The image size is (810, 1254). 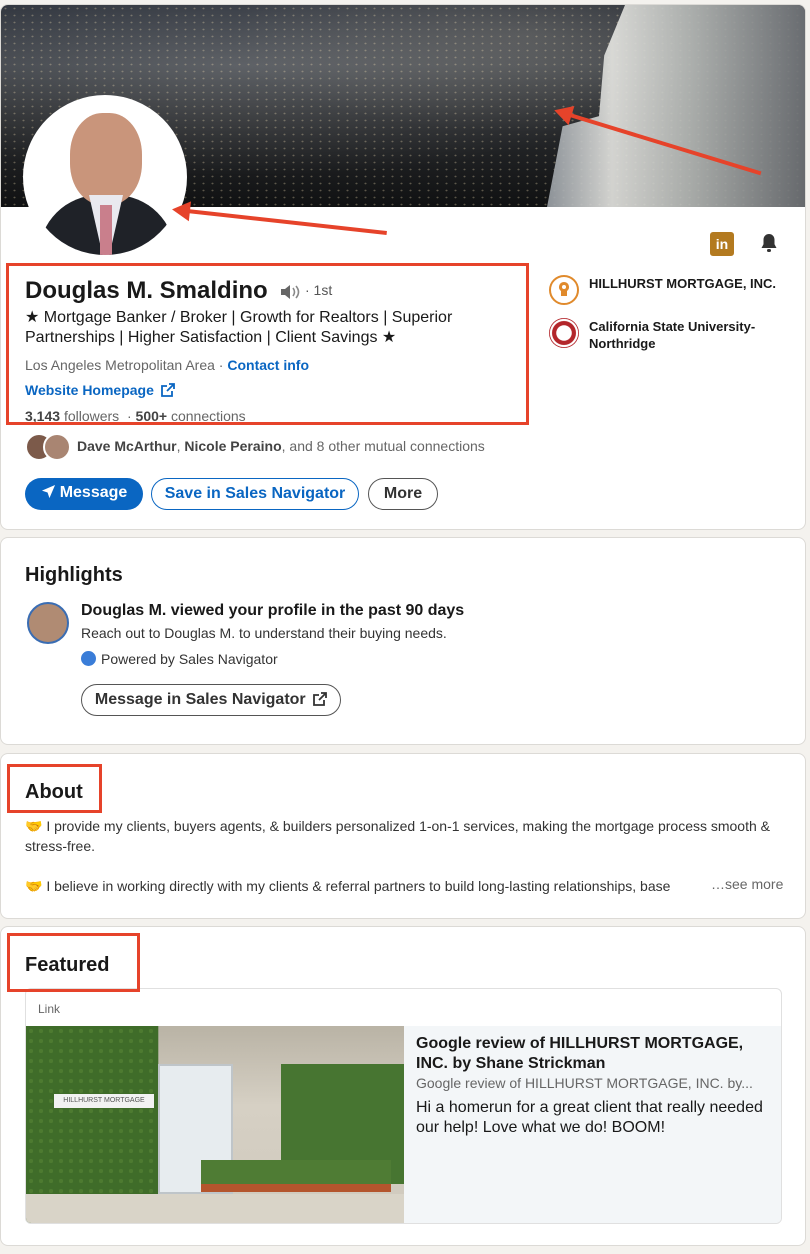 I want to click on linkedin-icon: in, so click(x=722, y=244).